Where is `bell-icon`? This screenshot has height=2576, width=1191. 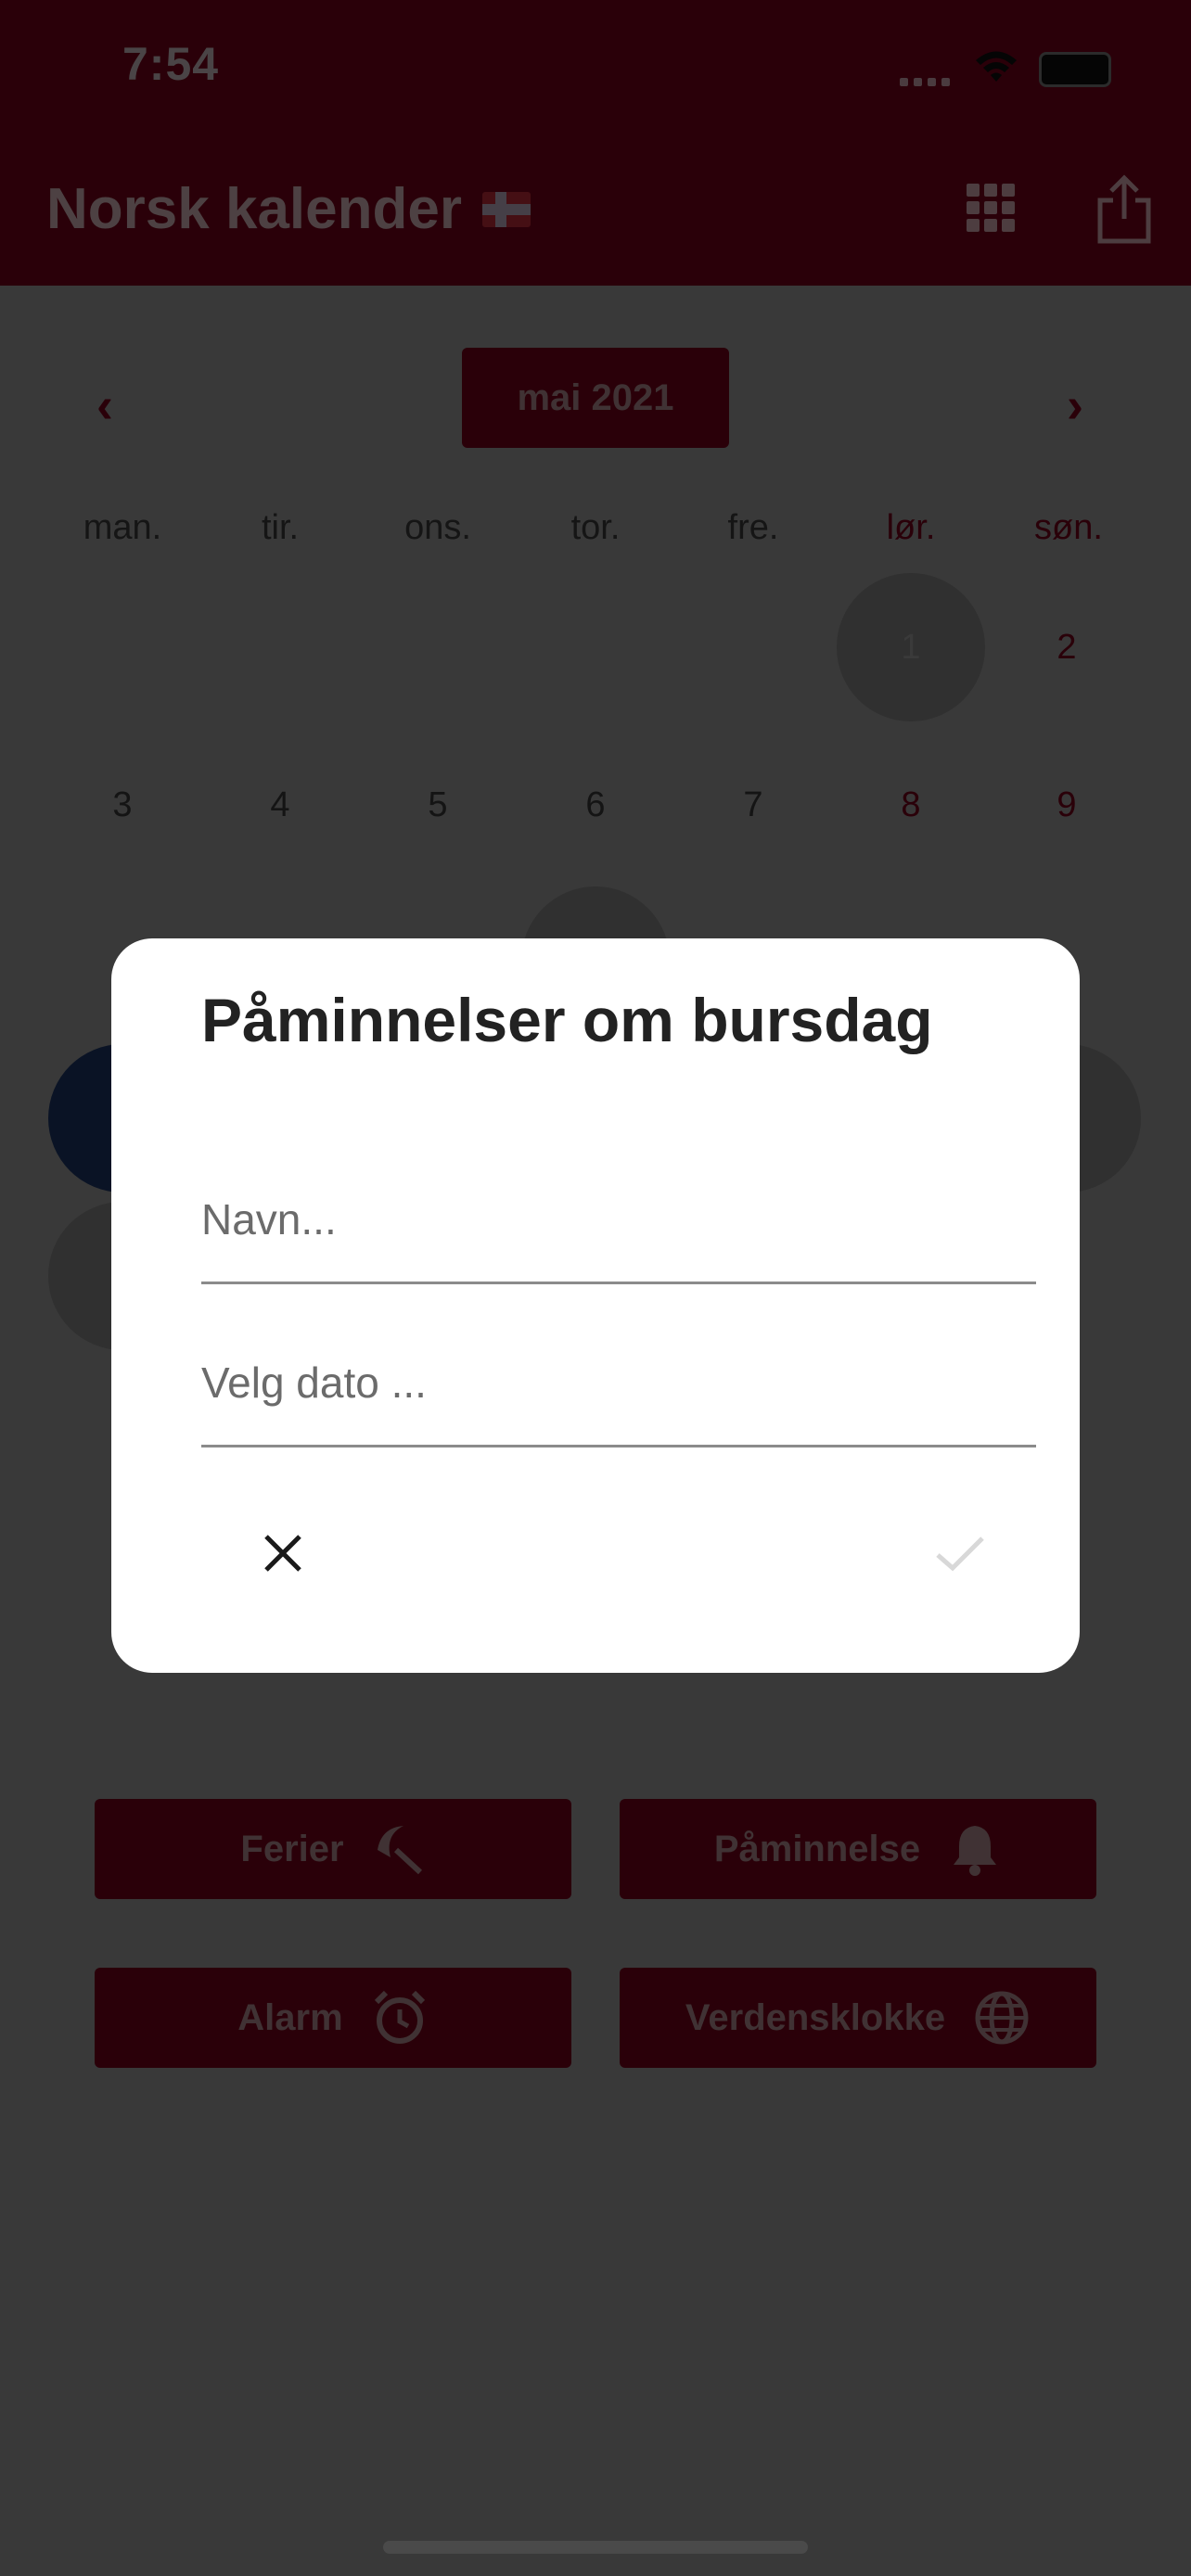
bell-icon is located at coordinates (975, 1851).